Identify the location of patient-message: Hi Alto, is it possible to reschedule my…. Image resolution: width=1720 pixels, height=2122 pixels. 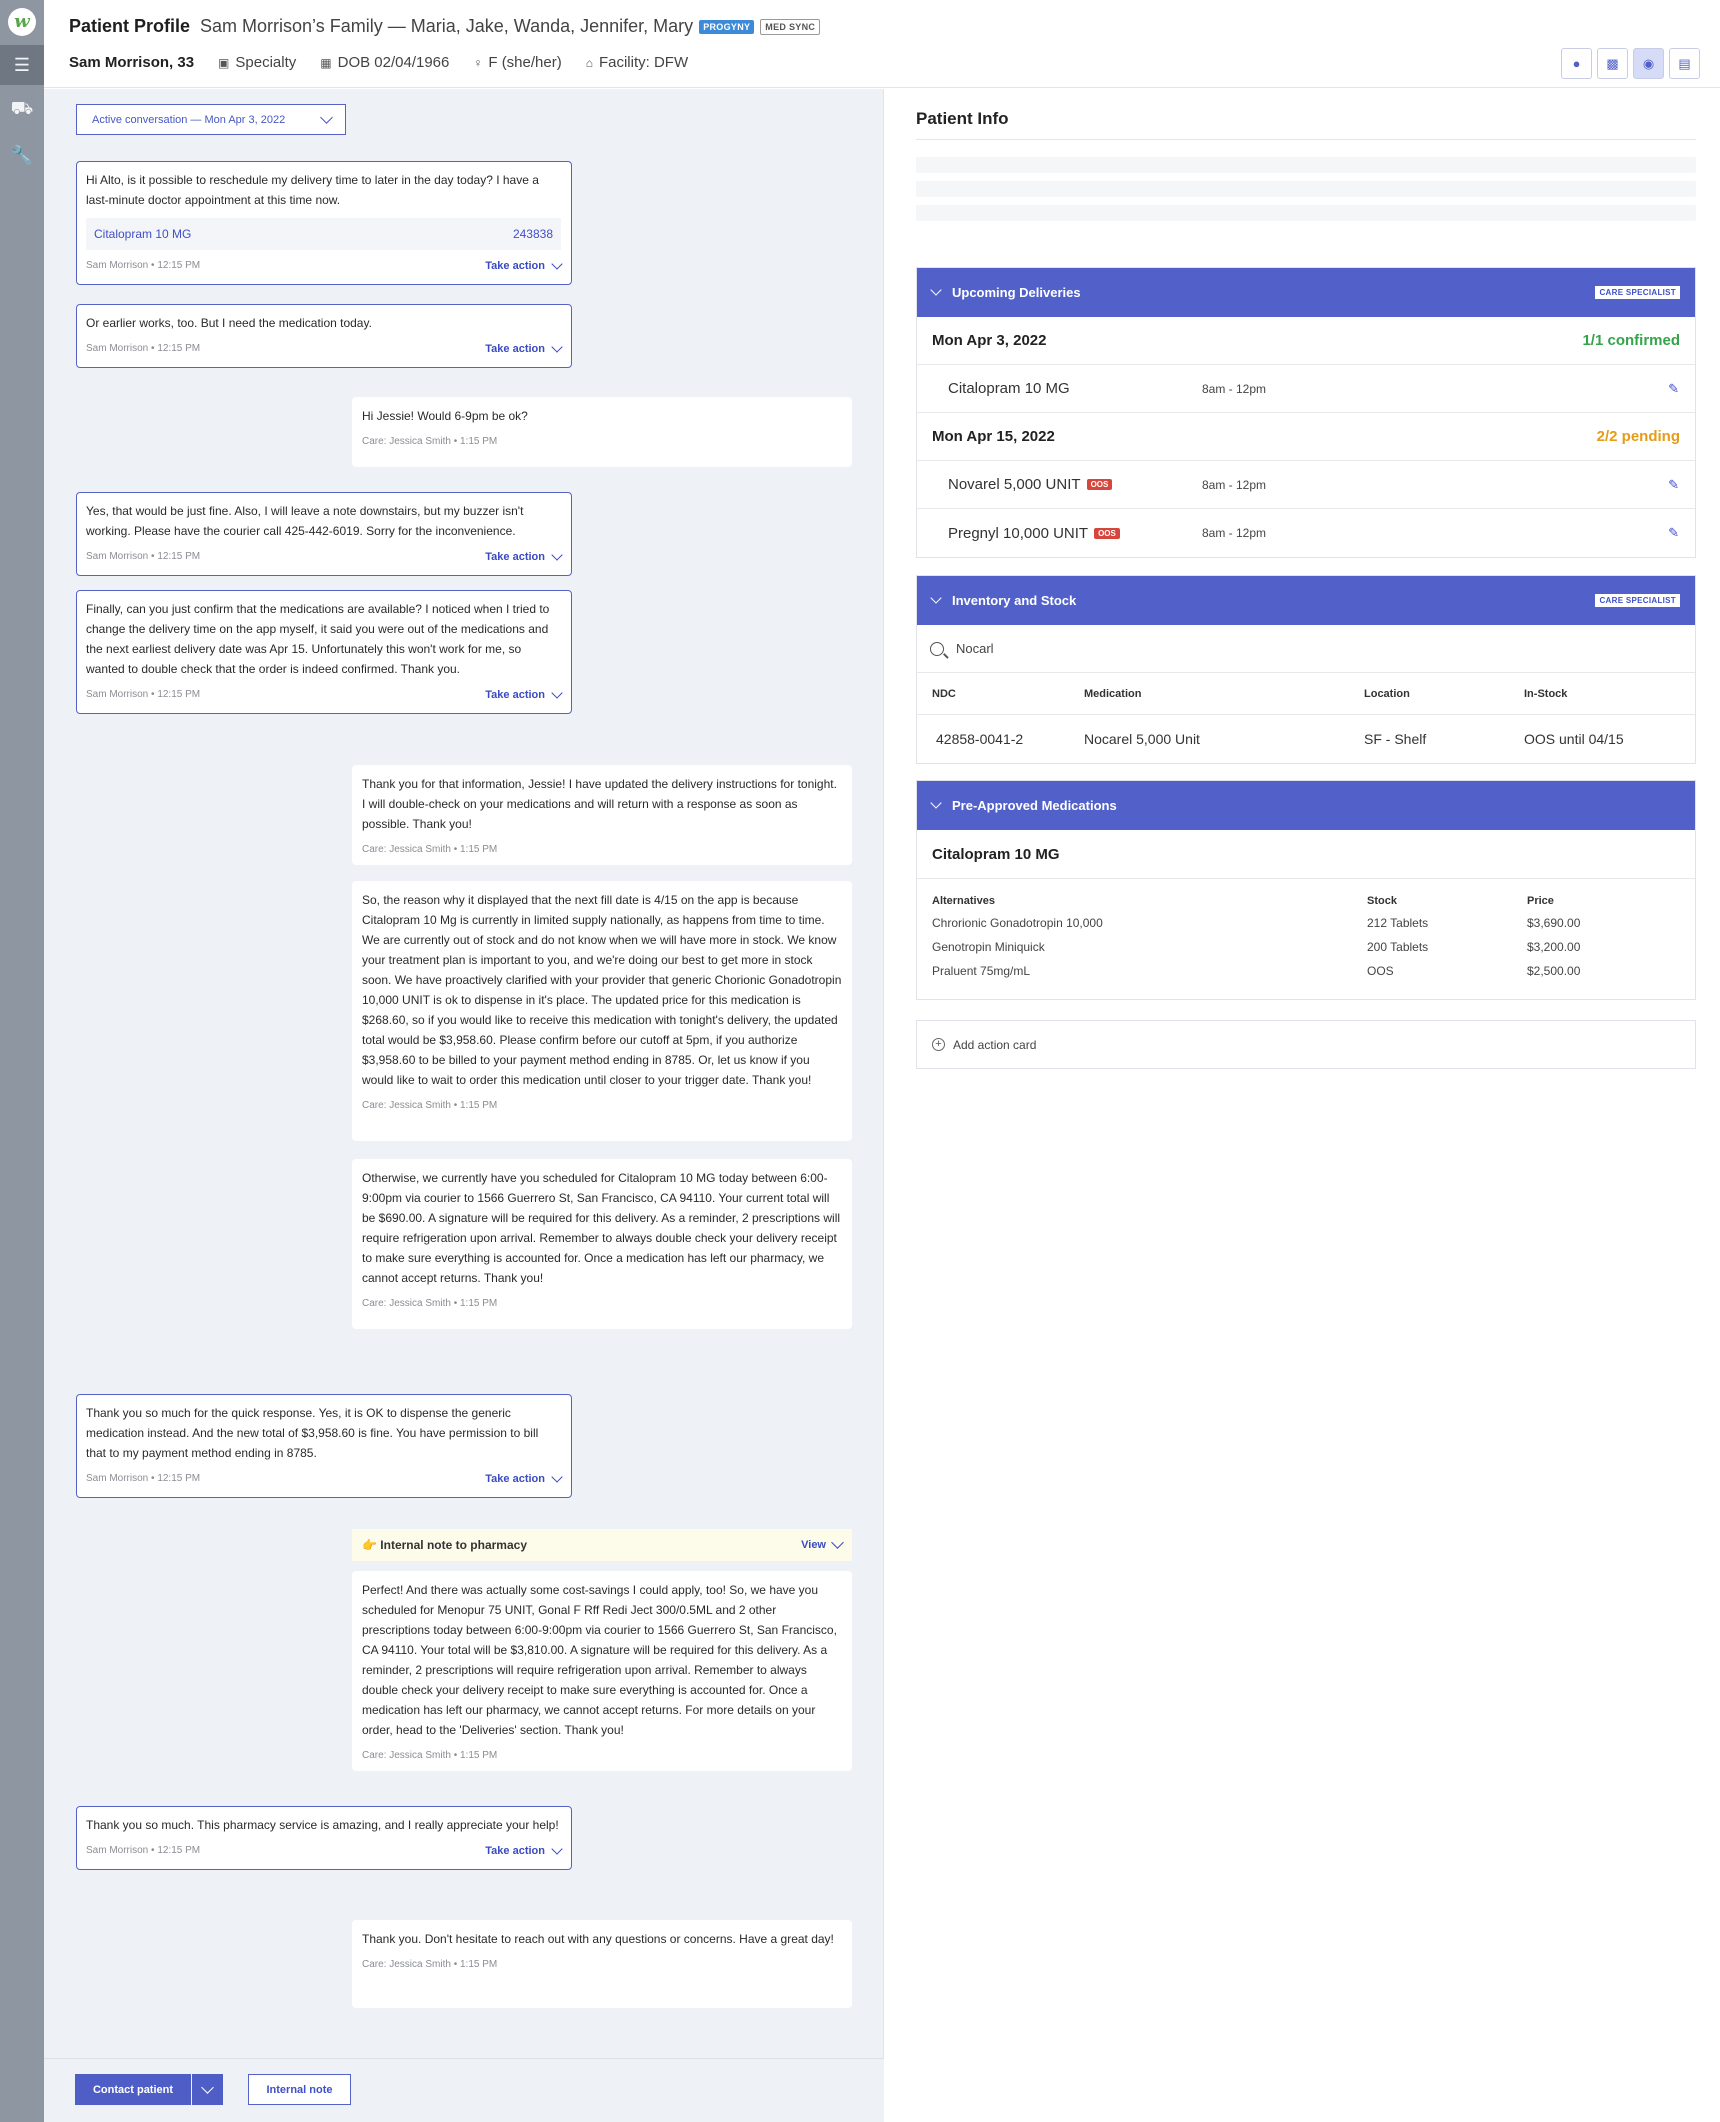
(324, 223).